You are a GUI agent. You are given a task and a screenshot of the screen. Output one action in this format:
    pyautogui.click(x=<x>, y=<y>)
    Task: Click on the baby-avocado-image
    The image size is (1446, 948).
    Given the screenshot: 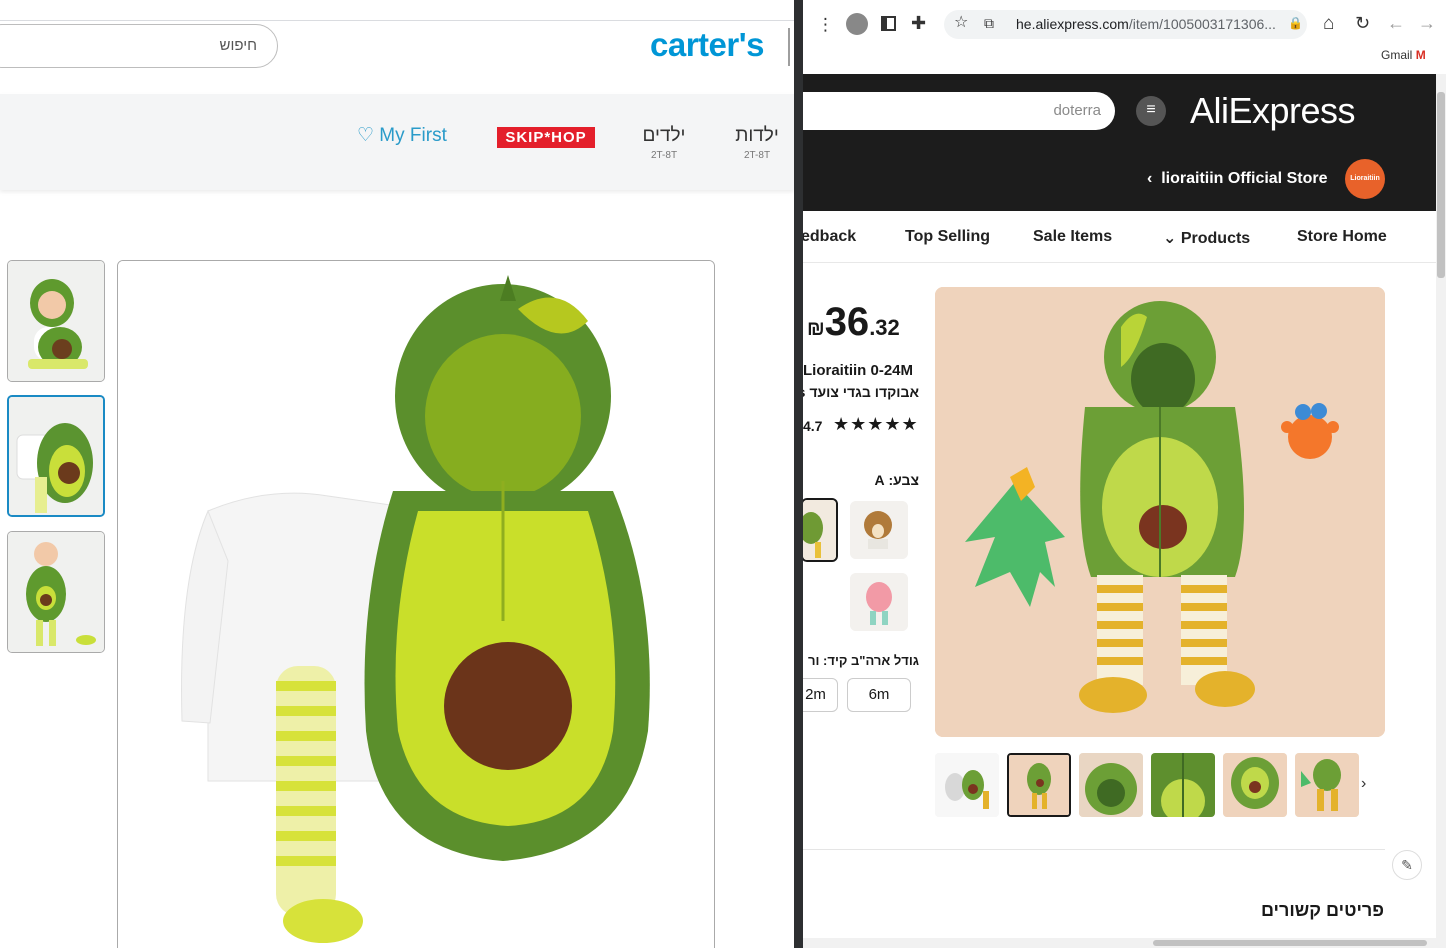 What is the action you would take?
    pyautogui.click(x=56, y=321)
    